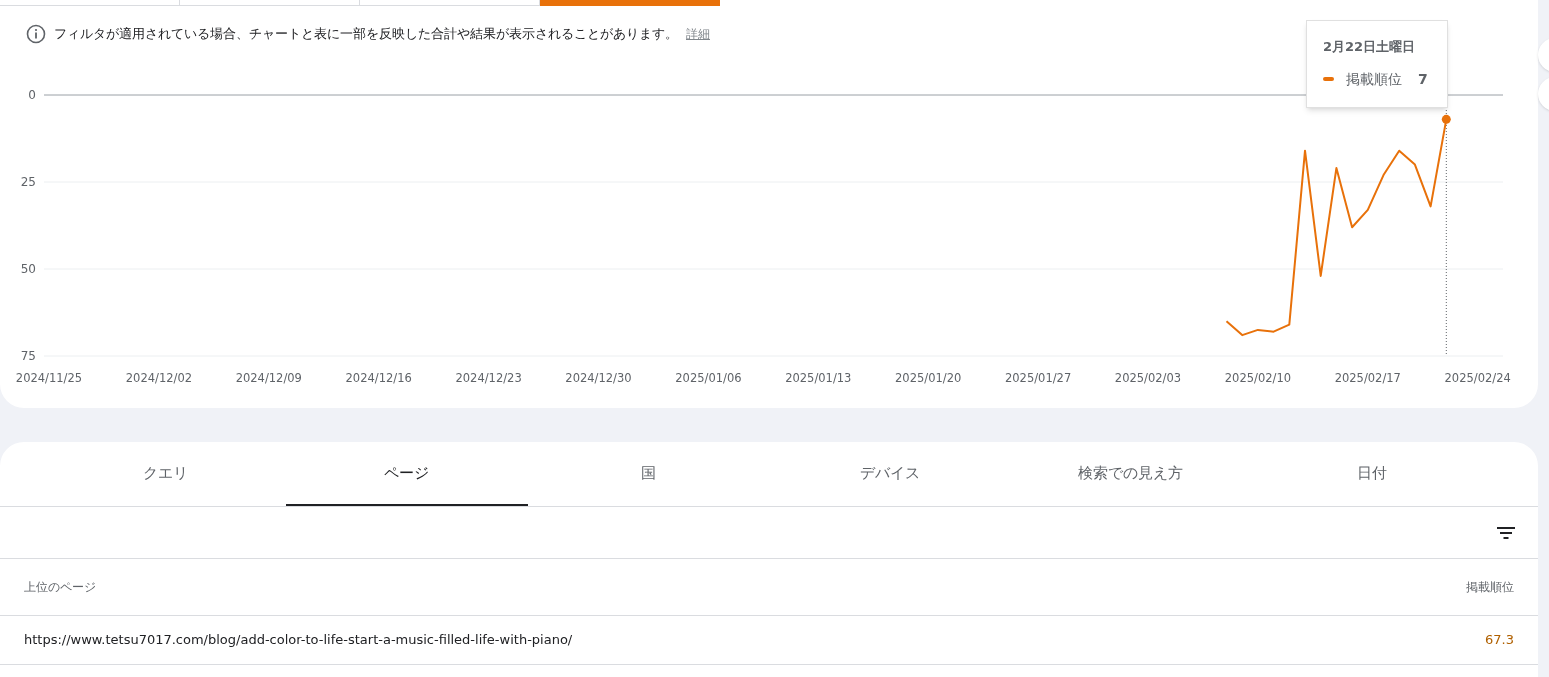  I want to click on hover-point, so click(1446, 119).